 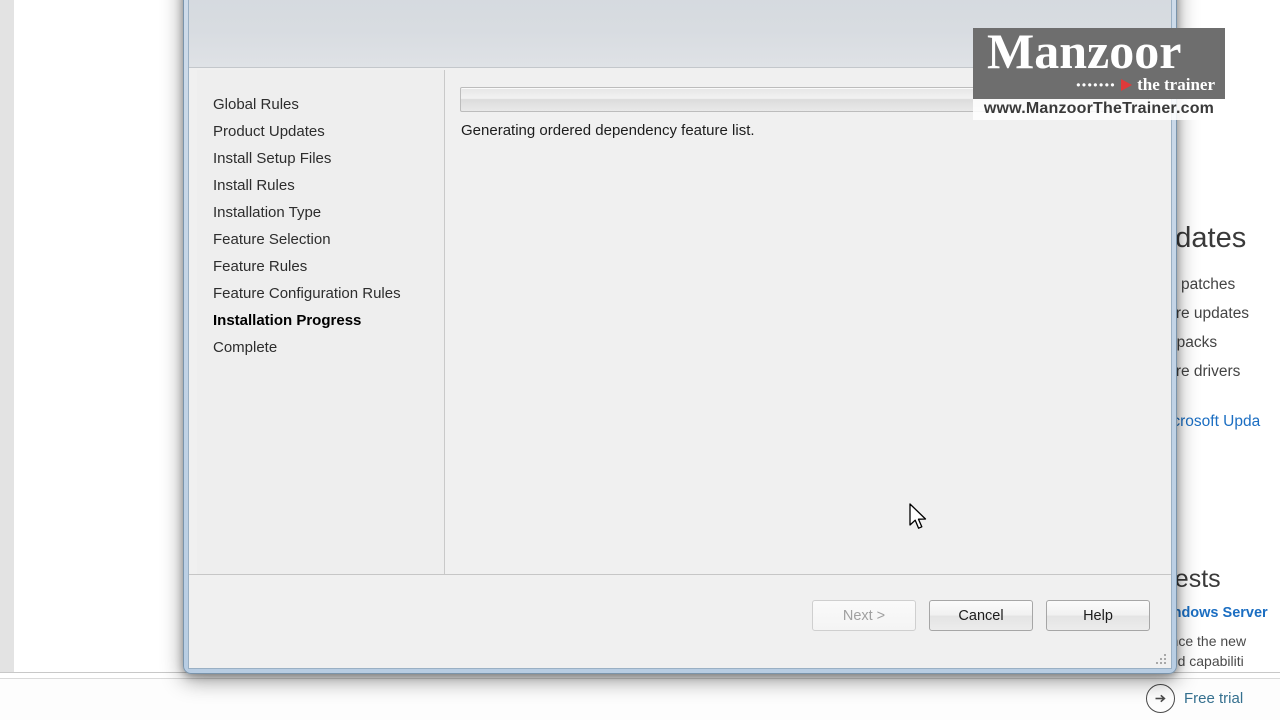 I want to click on sidebar-item-product-updates: Product Updates, so click(x=320, y=131).